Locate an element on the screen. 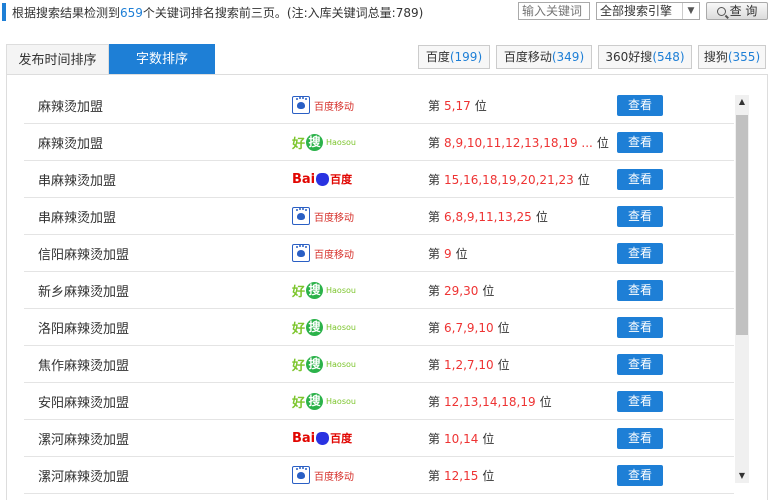  scrollbar-thumb is located at coordinates (742, 225).